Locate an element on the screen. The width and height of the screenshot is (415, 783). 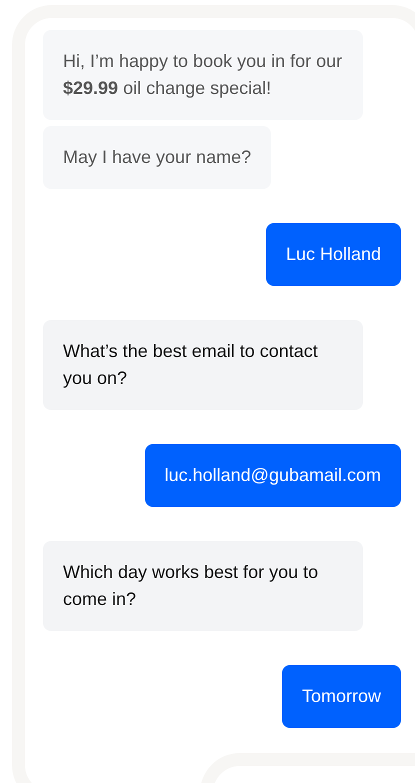
user-message: luc.holland@gubamail.com is located at coordinates (272, 475).